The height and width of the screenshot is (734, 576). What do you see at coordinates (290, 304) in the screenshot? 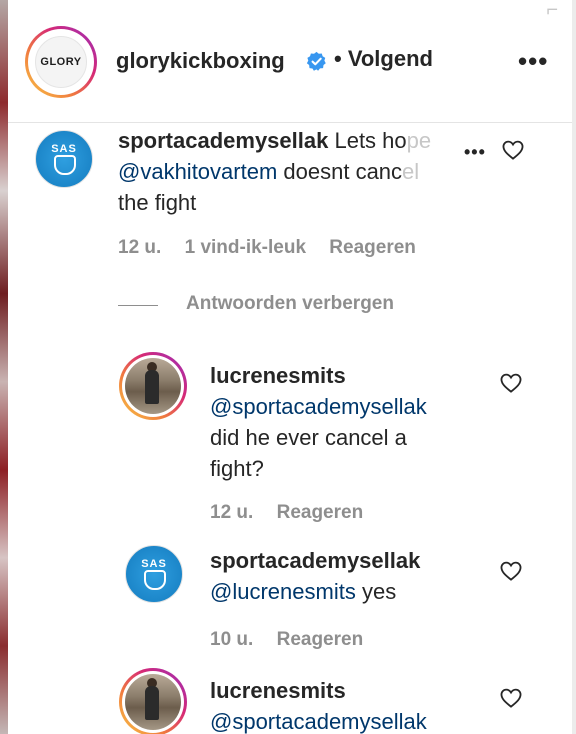
I see `hide-replies-button: Antwoorden verbergen` at bounding box center [290, 304].